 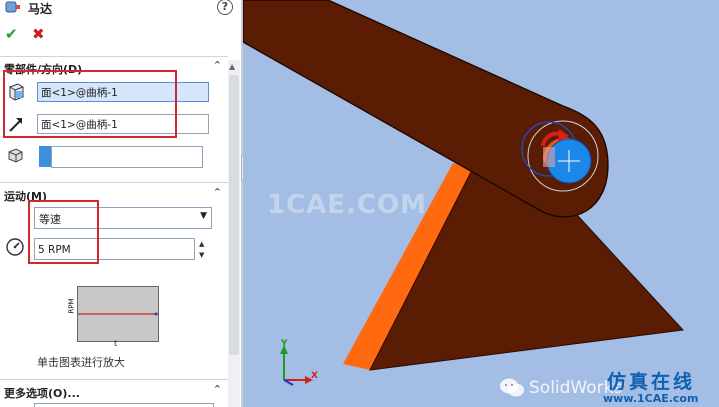 I want to click on watermark-text: 1CAE.COM, so click(x=347, y=205).